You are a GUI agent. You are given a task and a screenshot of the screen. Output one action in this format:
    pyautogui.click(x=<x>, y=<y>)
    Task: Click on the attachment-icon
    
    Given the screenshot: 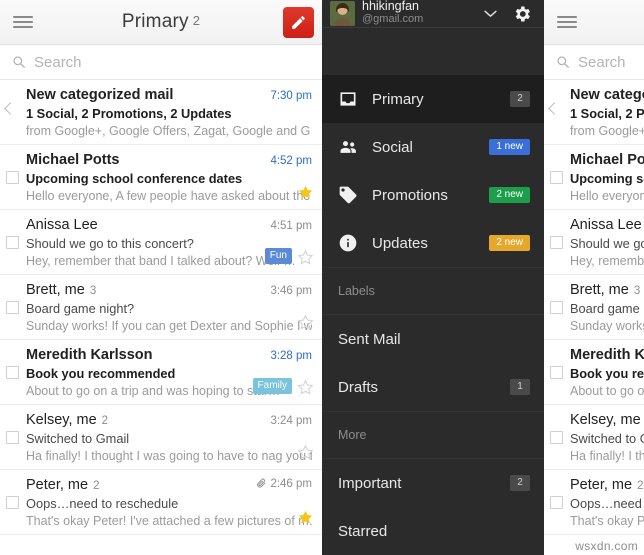 What is the action you would take?
    pyautogui.click(x=261, y=483)
    